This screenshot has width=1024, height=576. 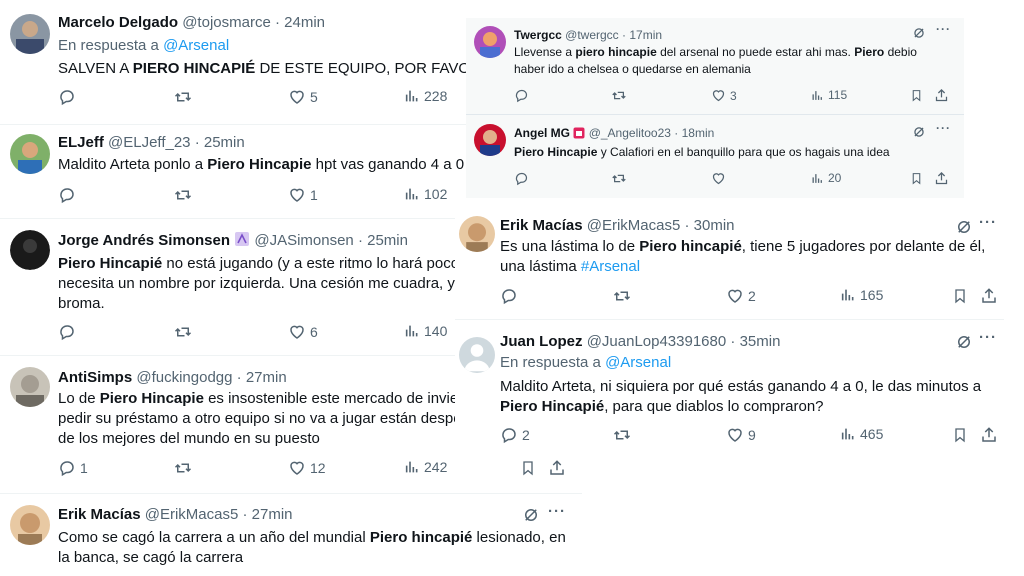 I want to click on author-handle: @_Angelitoo23, so click(x=630, y=133).